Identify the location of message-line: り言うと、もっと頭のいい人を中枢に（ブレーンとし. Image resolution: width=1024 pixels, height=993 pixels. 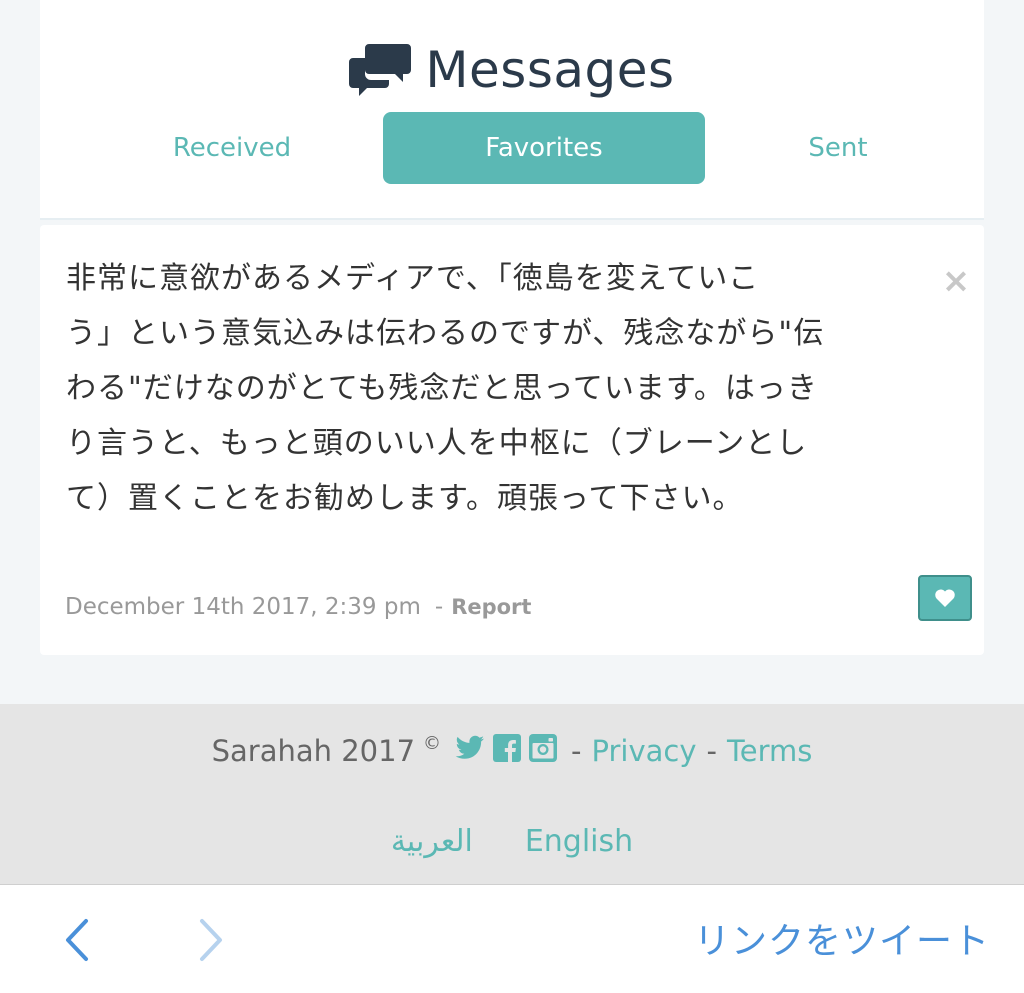
(437, 443).